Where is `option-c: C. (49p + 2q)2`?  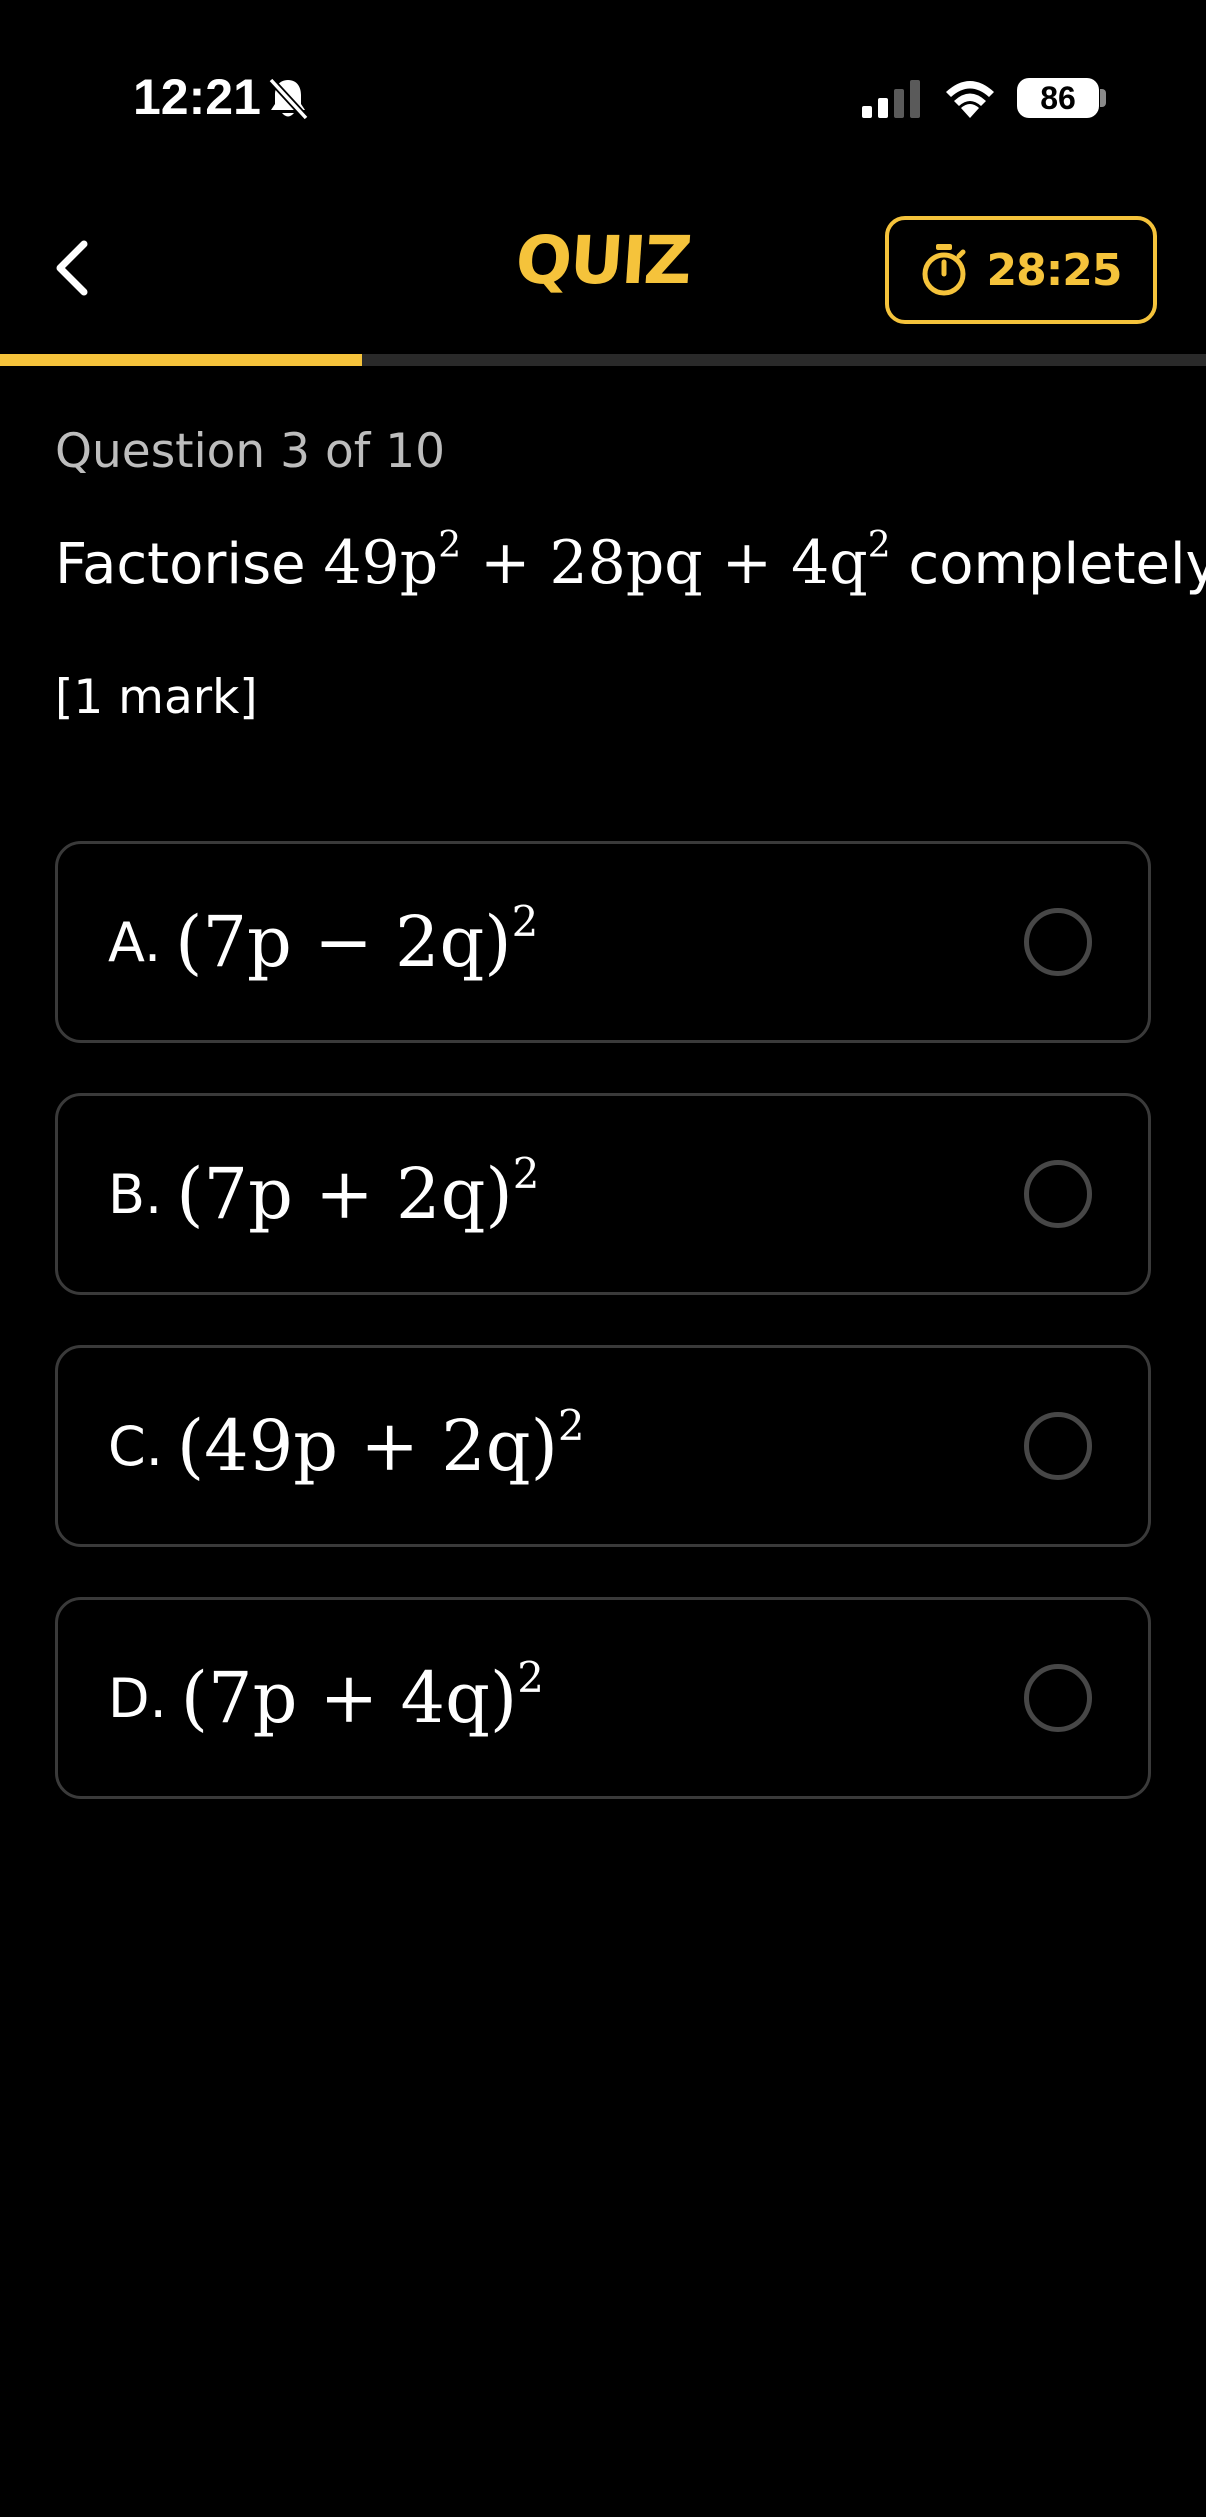 option-c: C. (49p + 2q)2 is located at coordinates (603, 1446).